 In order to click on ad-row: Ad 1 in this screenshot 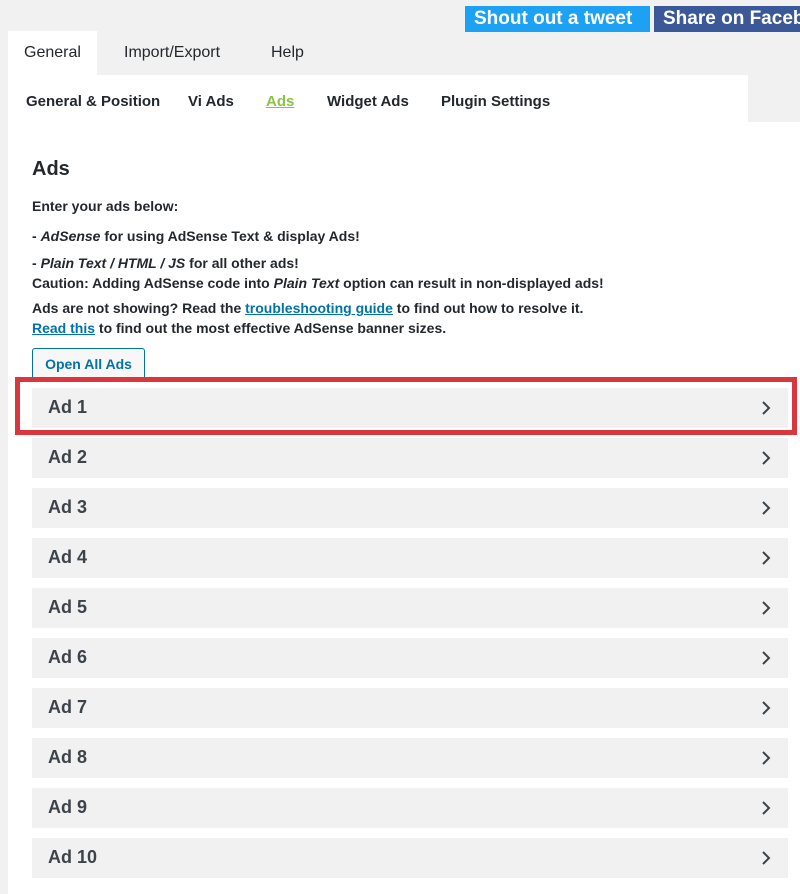, I will do `click(410, 408)`.